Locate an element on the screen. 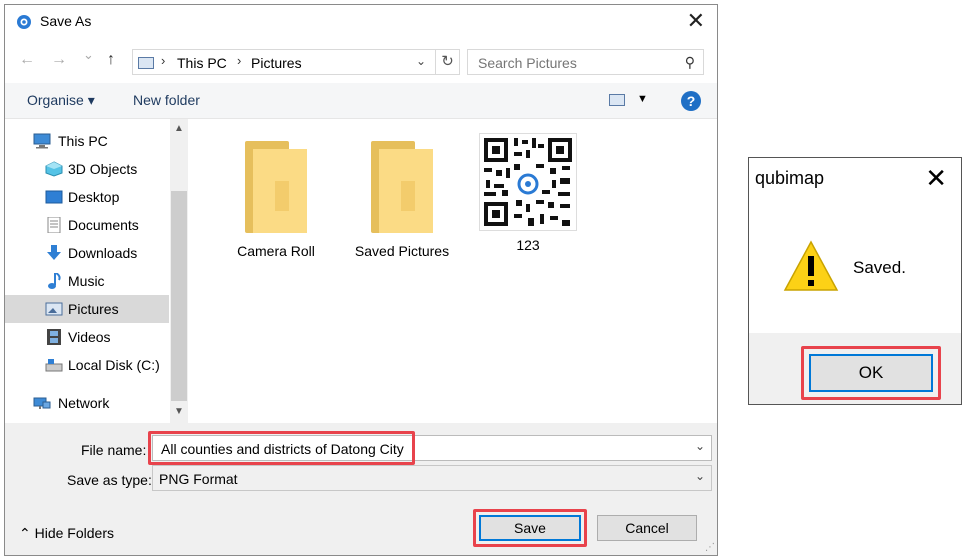  message-box-footer: OK is located at coordinates (855, 368).